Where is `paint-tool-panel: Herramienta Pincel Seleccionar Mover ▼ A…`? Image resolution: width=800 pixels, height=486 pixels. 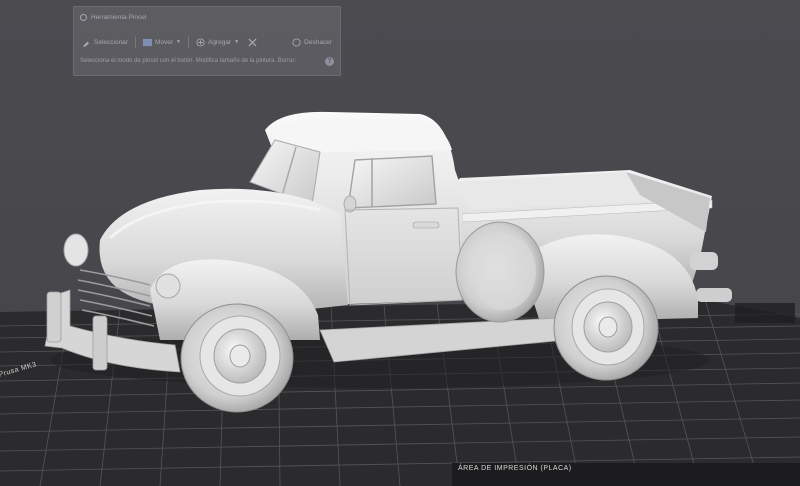 paint-tool-panel: Herramienta Pincel Seleccionar Mover ▼ A… is located at coordinates (207, 41).